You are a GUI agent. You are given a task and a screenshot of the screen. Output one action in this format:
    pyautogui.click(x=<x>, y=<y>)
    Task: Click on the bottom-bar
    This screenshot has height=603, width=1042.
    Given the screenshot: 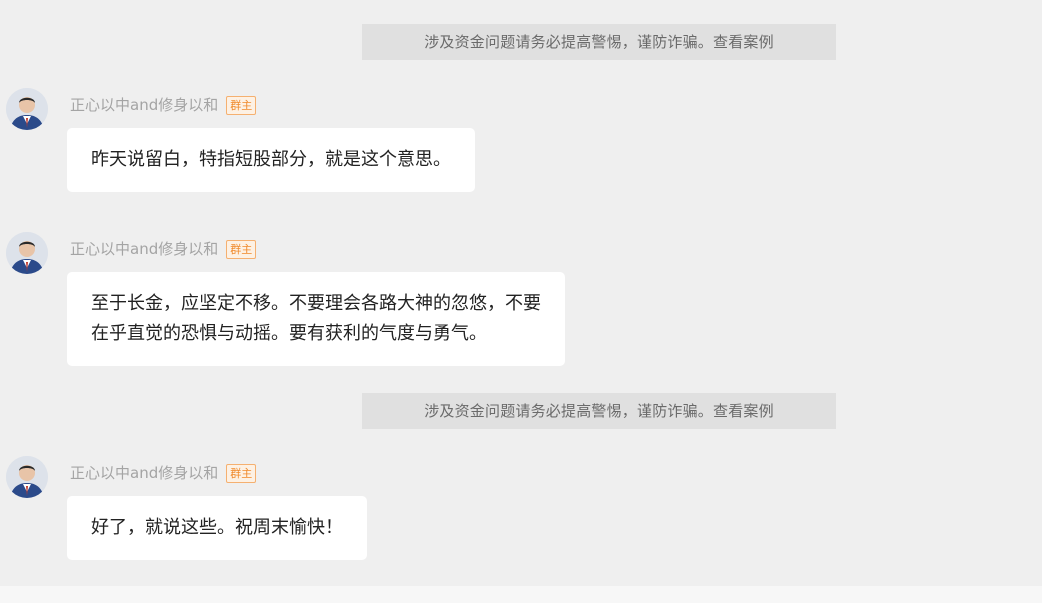 What is the action you would take?
    pyautogui.click(x=521, y=594)
    